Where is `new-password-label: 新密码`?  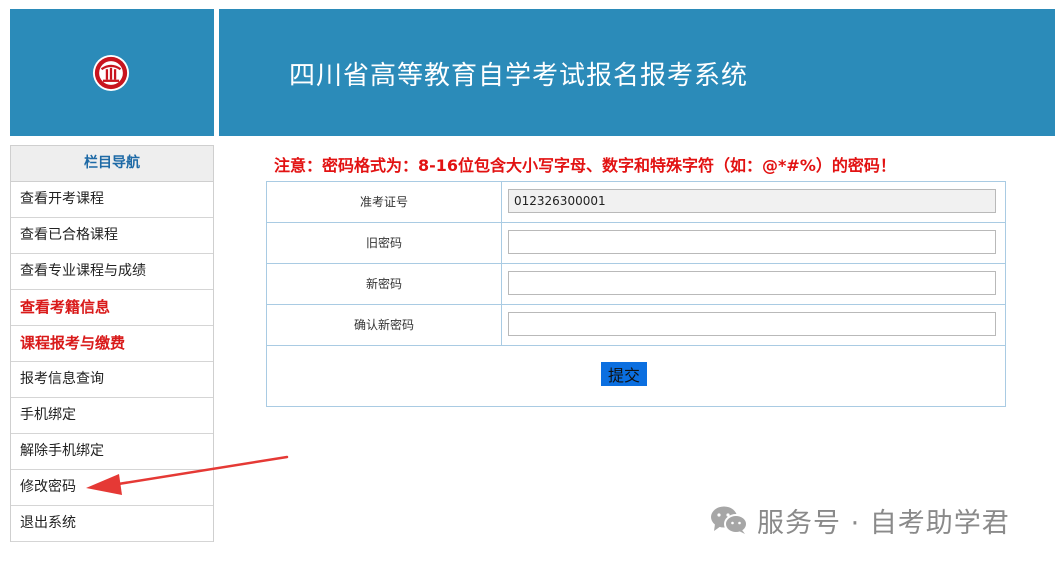 new-password-label: 新密码 is located at coordinates (384, 284).